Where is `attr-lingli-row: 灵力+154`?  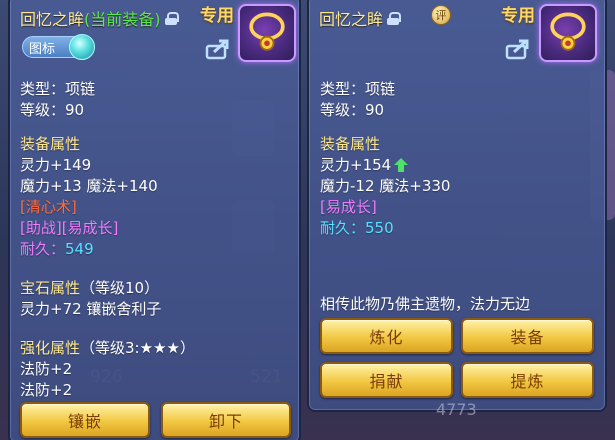 attr-lingli-row: 灵力+154 is located at coordinates (364, 164).